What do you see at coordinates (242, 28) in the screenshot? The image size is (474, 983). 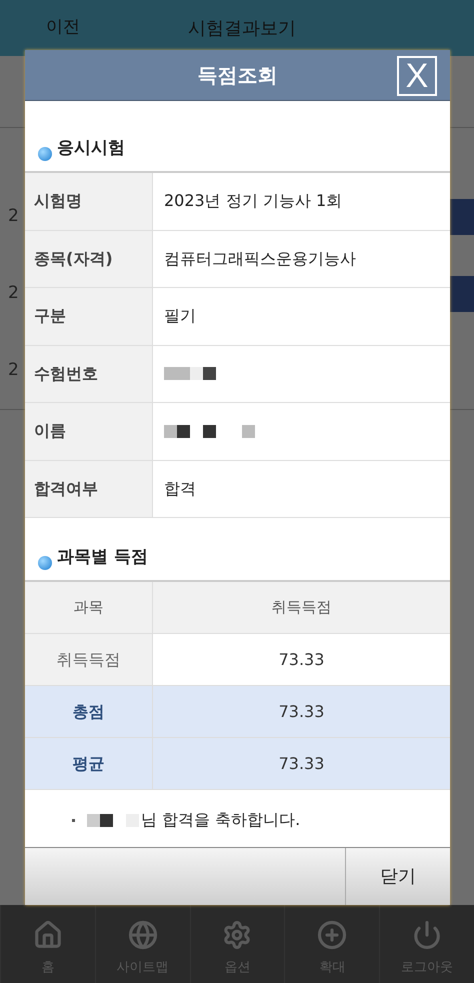 I see `page-title: 시험결과보기` at bounding box center [242, 28].